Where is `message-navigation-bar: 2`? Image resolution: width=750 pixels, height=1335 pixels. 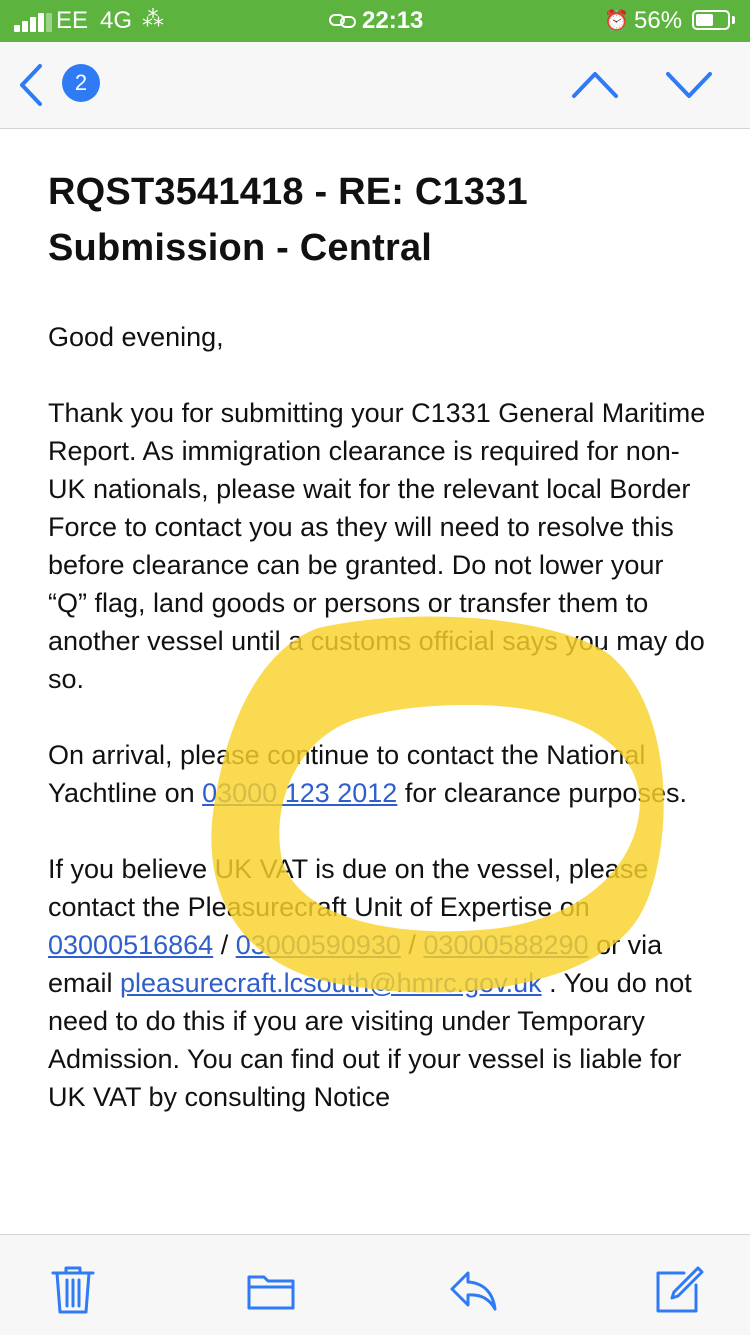 message-navigation-bar: 2 is located at coordinates (375, 85).